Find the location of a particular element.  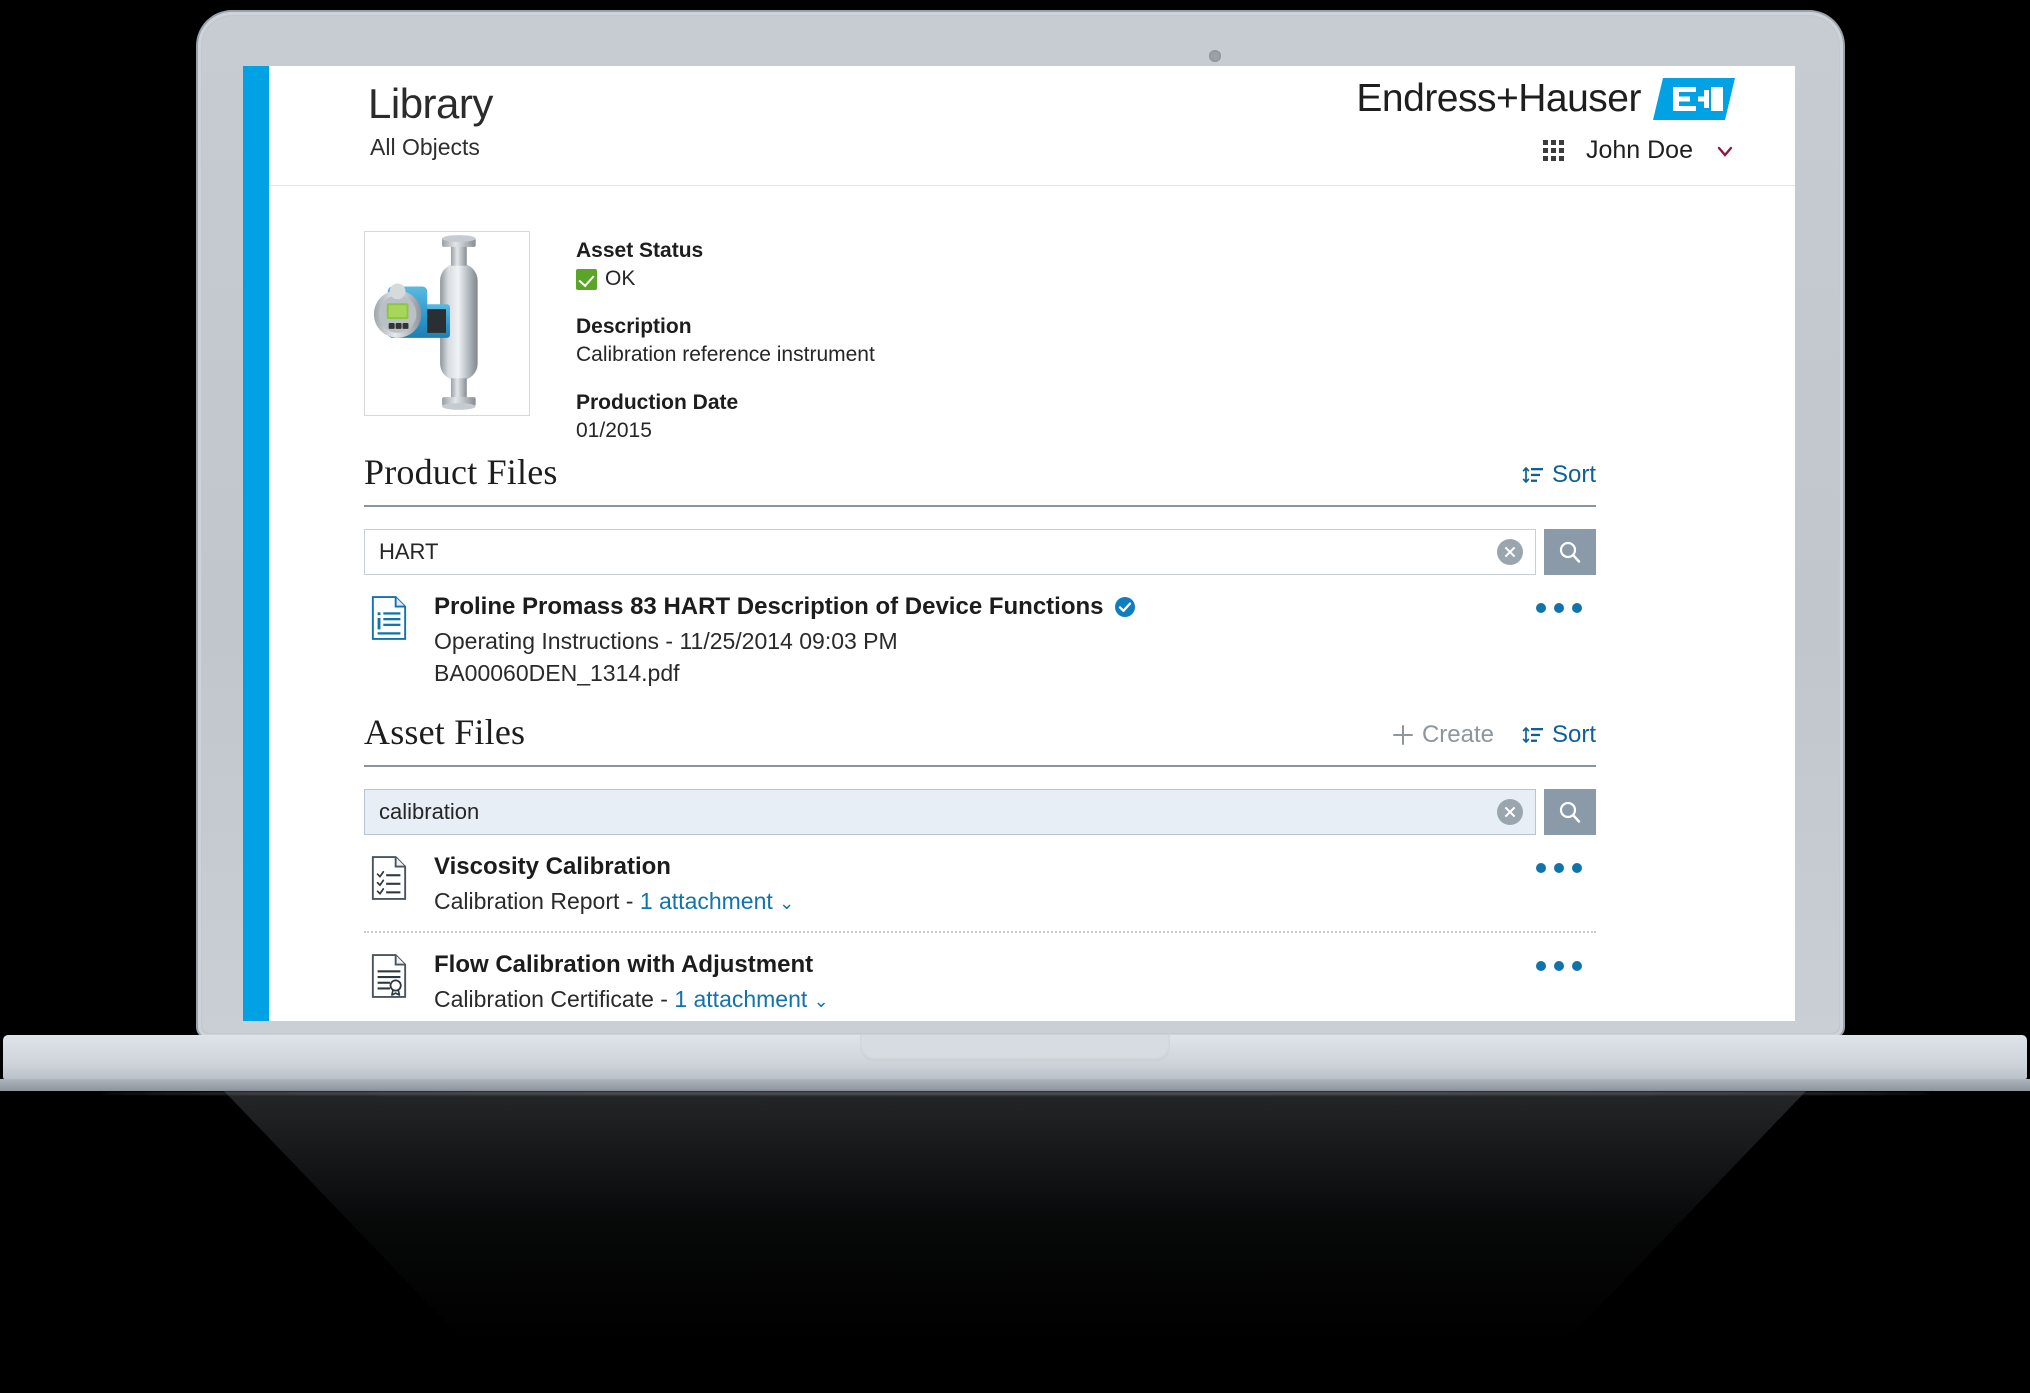

file-type-text: Calibration Certificate - is located at coordinates (554, 999).